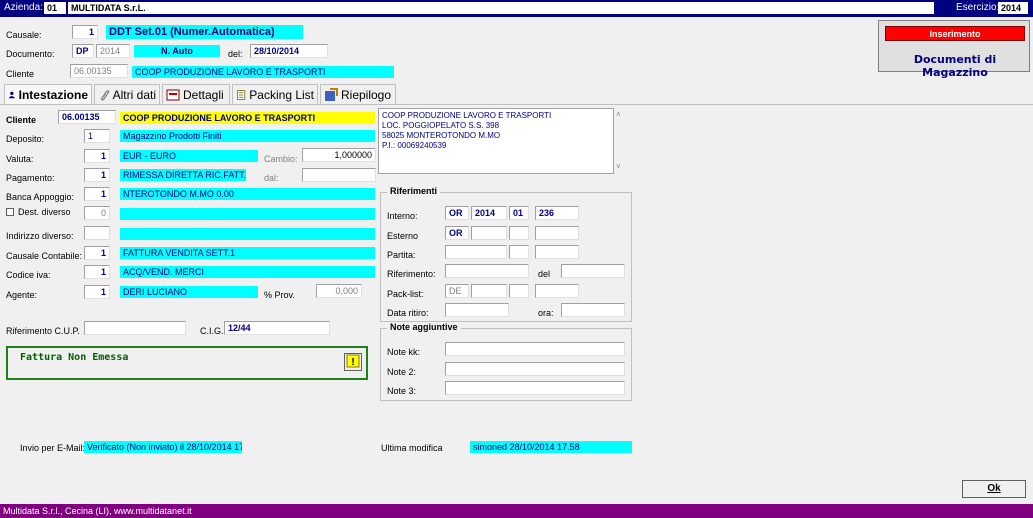 The image size is (1033, 518). Describe the element at coordinates (954, 49) in the screenshot. I see `mode-badge: Inserimento Documenti di Magazzino` at that location.